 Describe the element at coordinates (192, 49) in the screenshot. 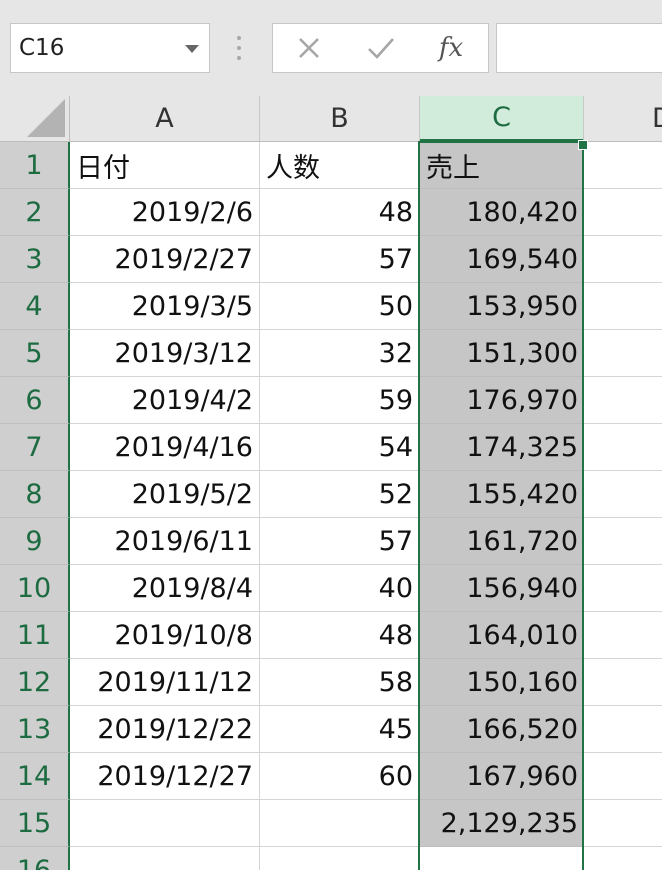

I see `chevron-down-icon` at that location.